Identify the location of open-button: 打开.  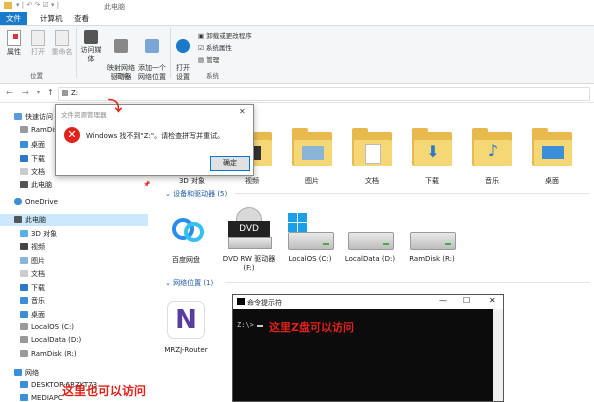
(38, 43).